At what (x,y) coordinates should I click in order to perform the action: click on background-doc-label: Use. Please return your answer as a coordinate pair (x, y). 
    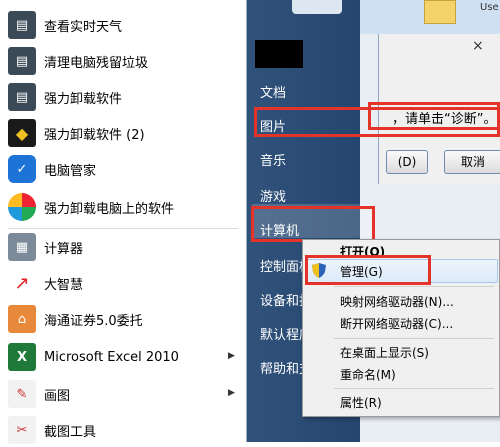
    Looking at the image, I should click on (489, 7).